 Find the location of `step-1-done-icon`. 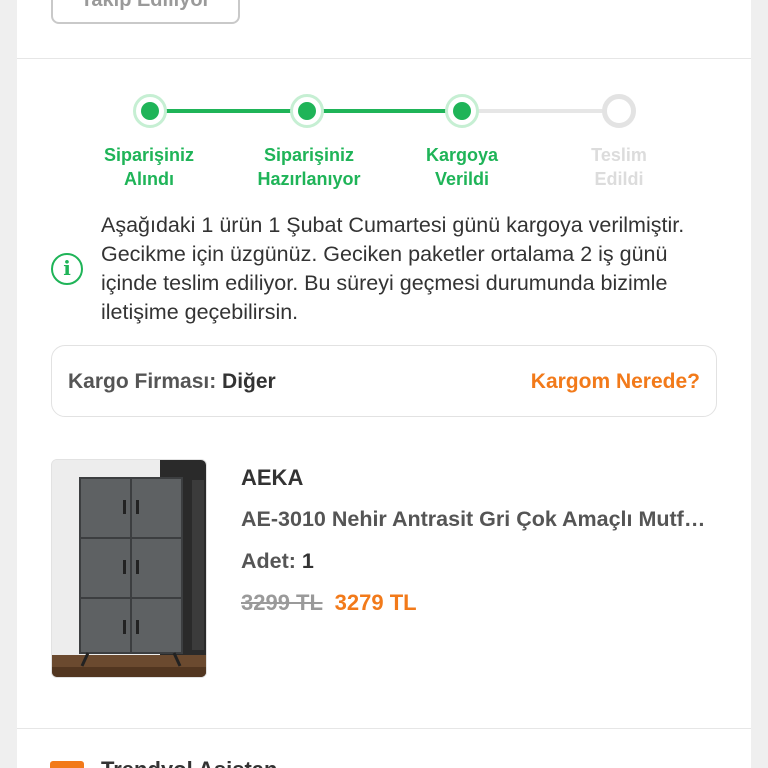

step-1-done-icon is located at coordinates (150, 111).